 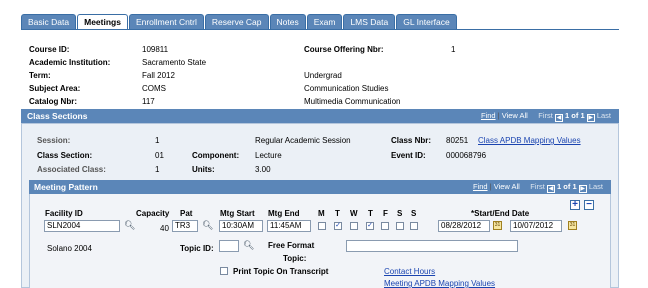 What do you see at coordinates (575, 205) in the screenshot?
I see `add-row-icon: +` at bounding box center [575, 205].